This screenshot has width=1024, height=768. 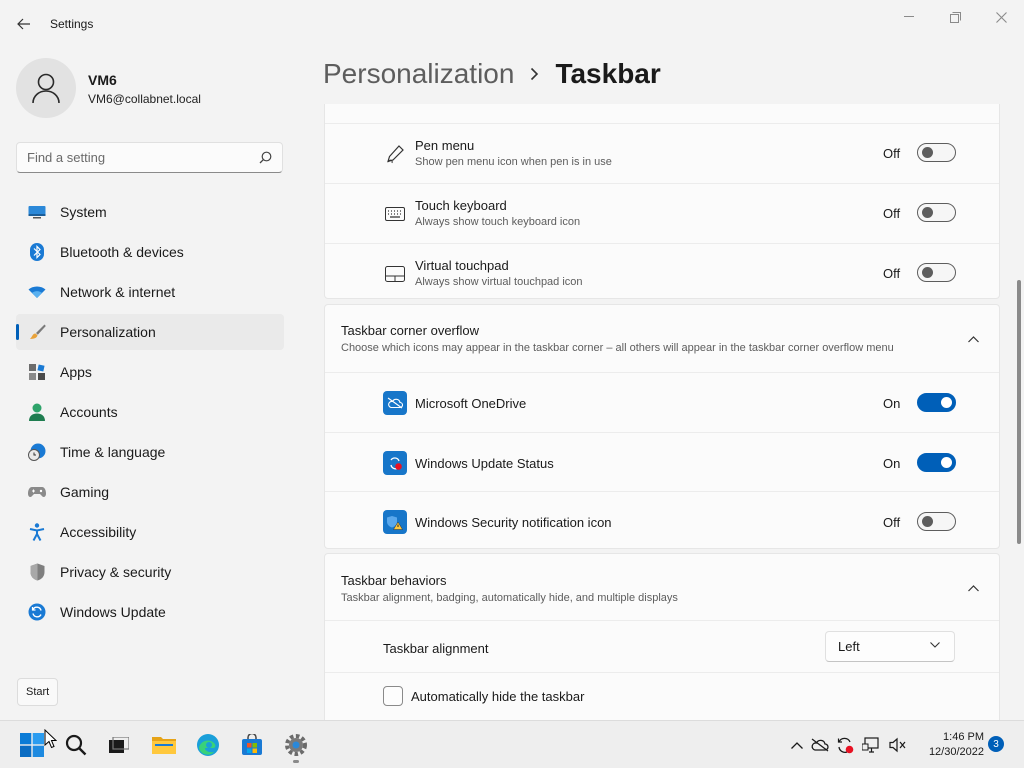 What do you see at coordinates (949, 745) in the screenshot?
I see `clock: 1:46 PM 12/30/2022` at bounding box center [949, 745].